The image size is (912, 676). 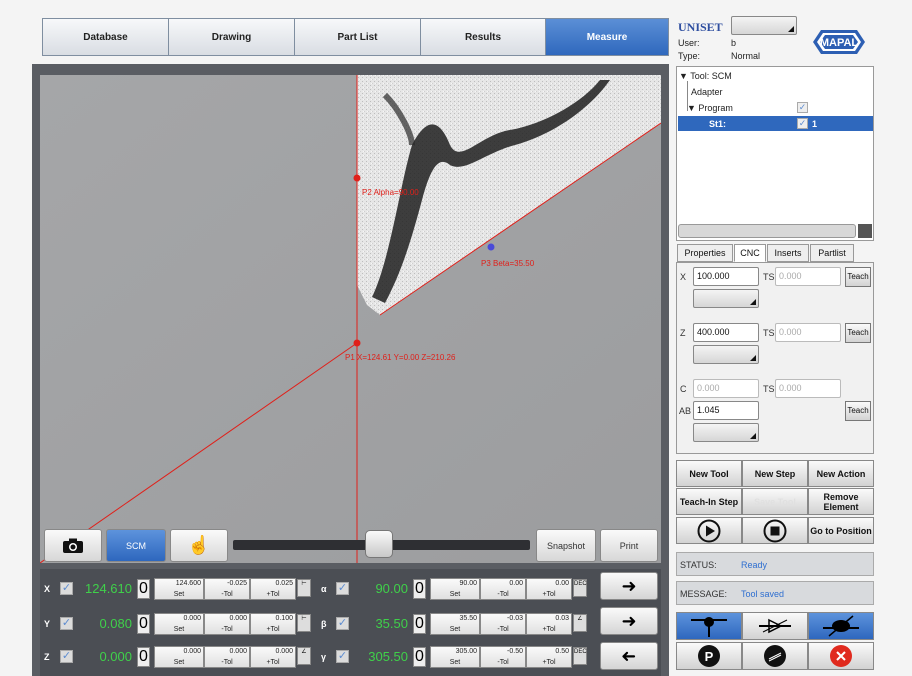 What do you see at coordinates (841, 501) in the screenshot?
I see `remove-element-button: Remove Element` at bounding box center [841, 501].